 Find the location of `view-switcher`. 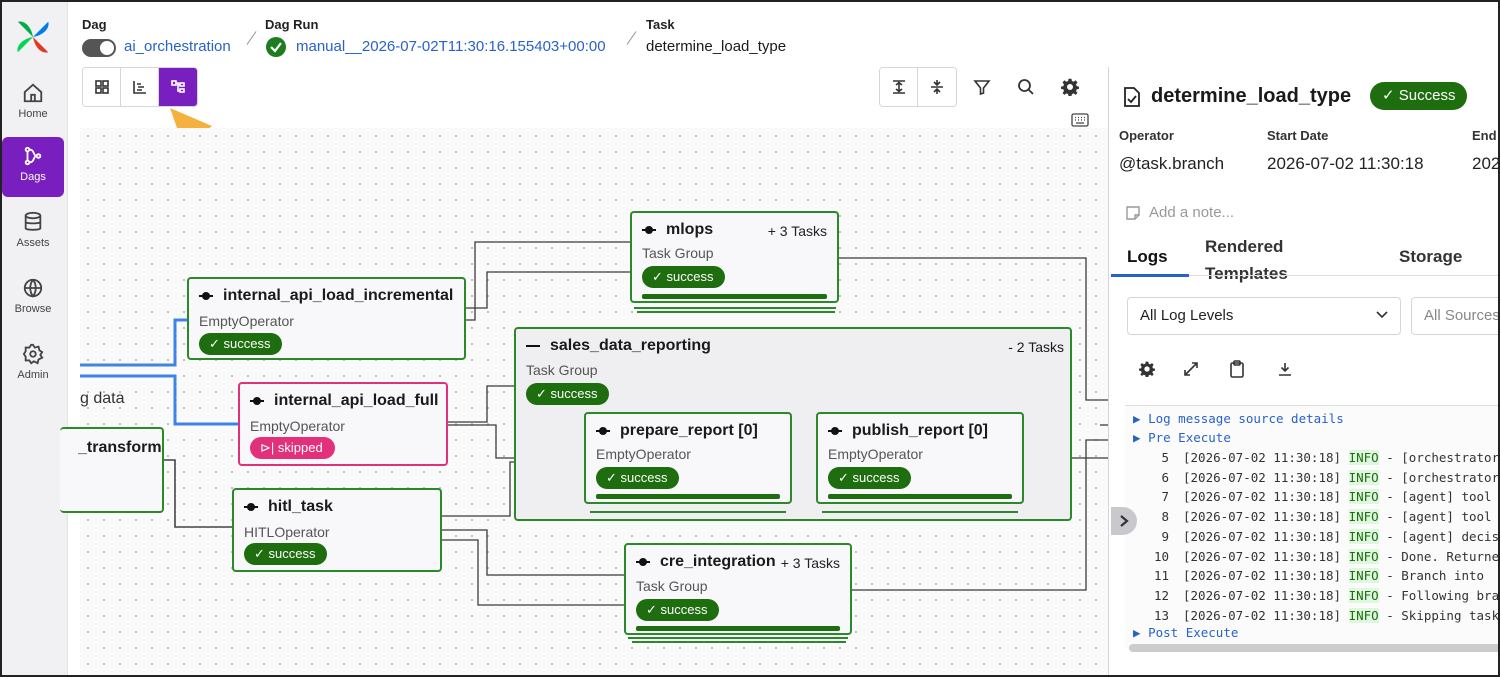

view-switcher is located at coordinates (140, 87).